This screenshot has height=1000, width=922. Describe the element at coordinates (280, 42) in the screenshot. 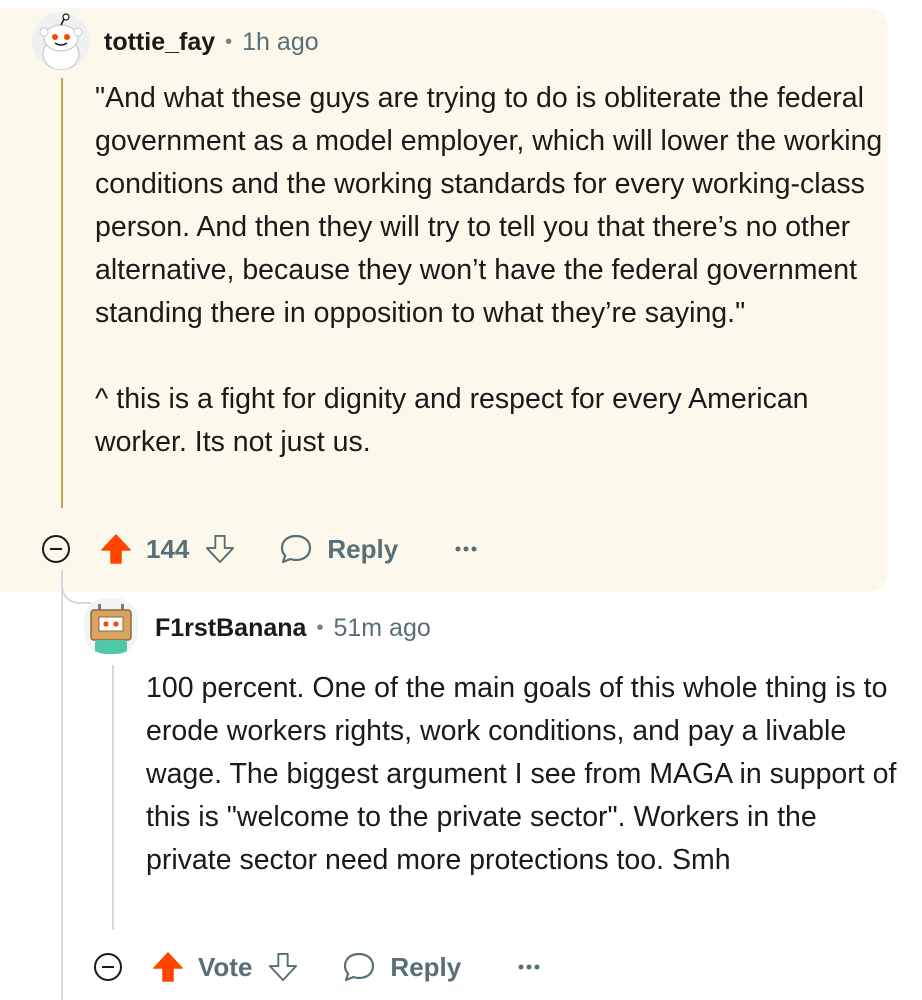

I see `timestamp: 1h ago` at that location.